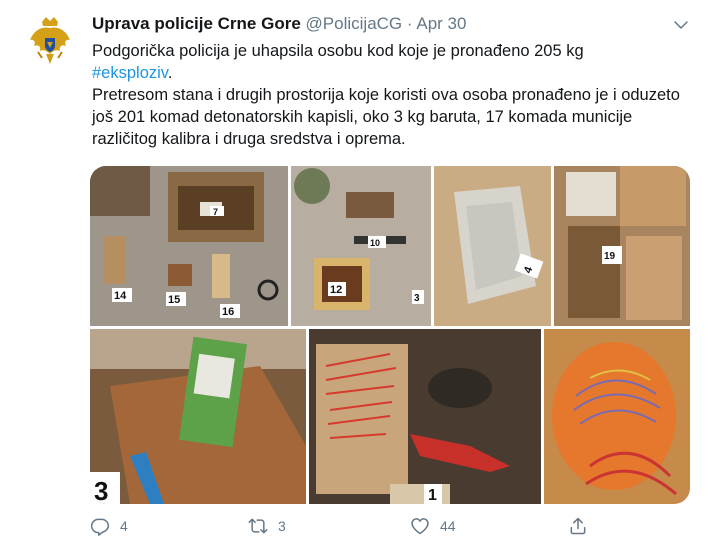 Image resolution: width=708 pixels, height=550 pixels. I want to click on marker-10: 10, so click(375, 243).